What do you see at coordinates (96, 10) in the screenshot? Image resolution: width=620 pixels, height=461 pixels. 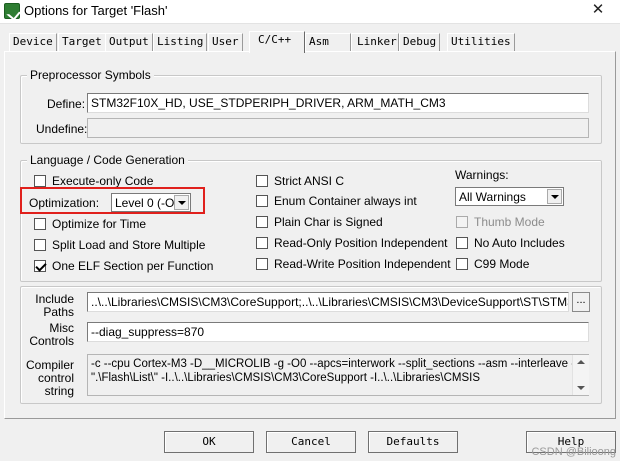 I see `window-title: Options for Target 'Flash'` at bounding box center [96, 10].